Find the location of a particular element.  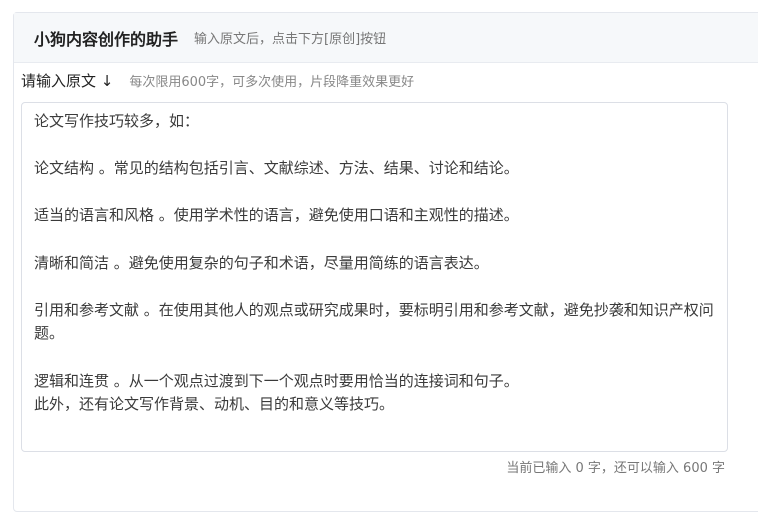

page-subtitle: 输入原文后，点击下方[原创]按钮 is located at coordinates (290, 39).